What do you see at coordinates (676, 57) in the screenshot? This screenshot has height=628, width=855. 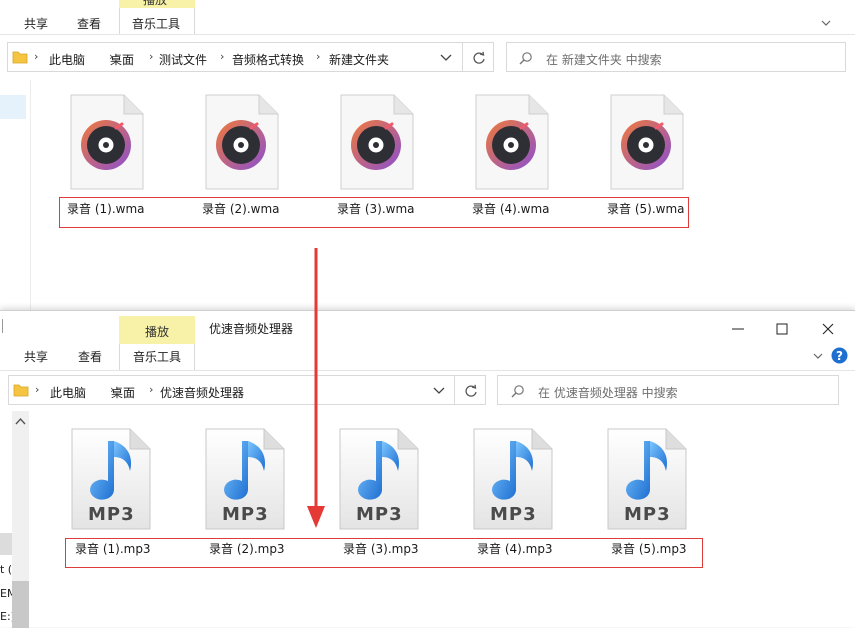 I see `search-input: 在 新建文件夹 中搜索` at bounding box center [676, 57].